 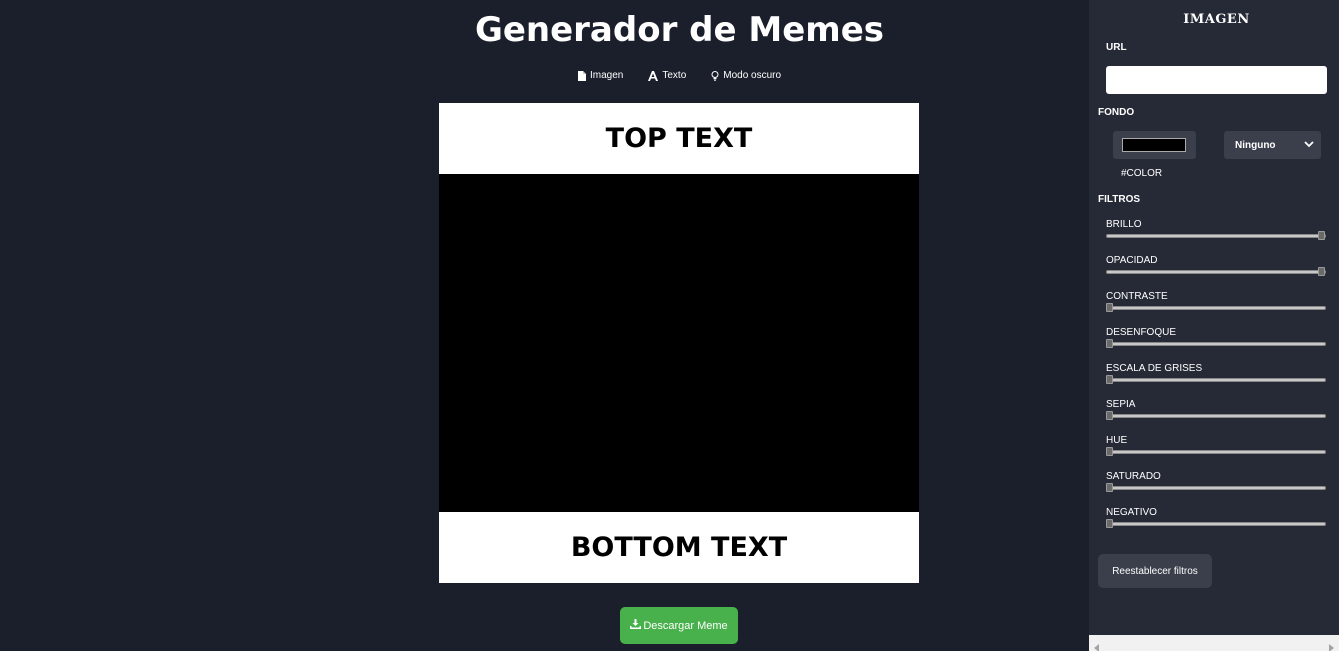 I want to click on filter-label: ESCALA DE GRISES, so click(x=1154, y=368).